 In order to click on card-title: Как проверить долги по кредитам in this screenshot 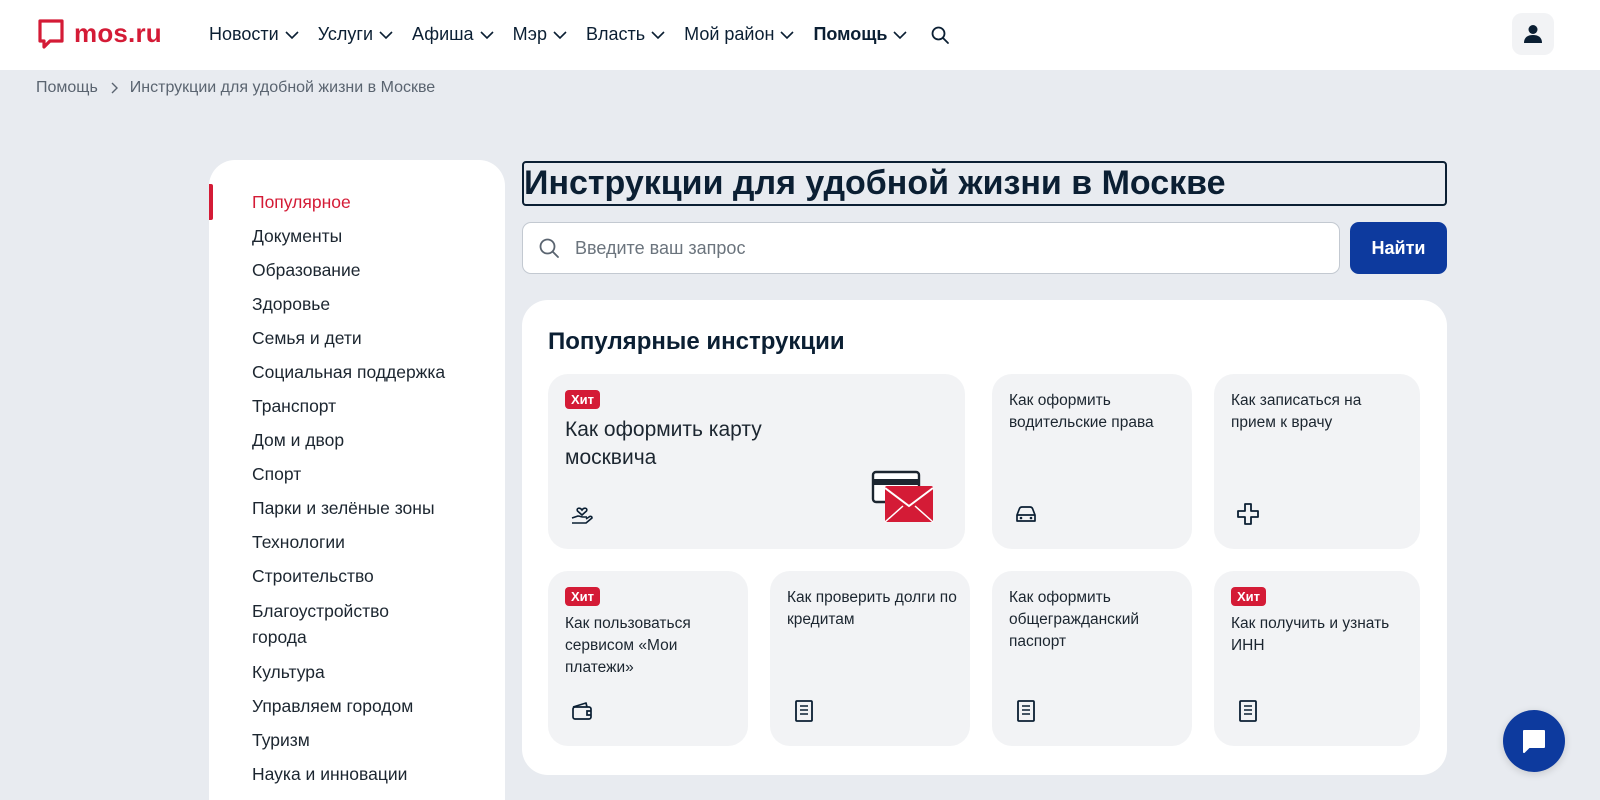, I will do `click(872, 608)`.